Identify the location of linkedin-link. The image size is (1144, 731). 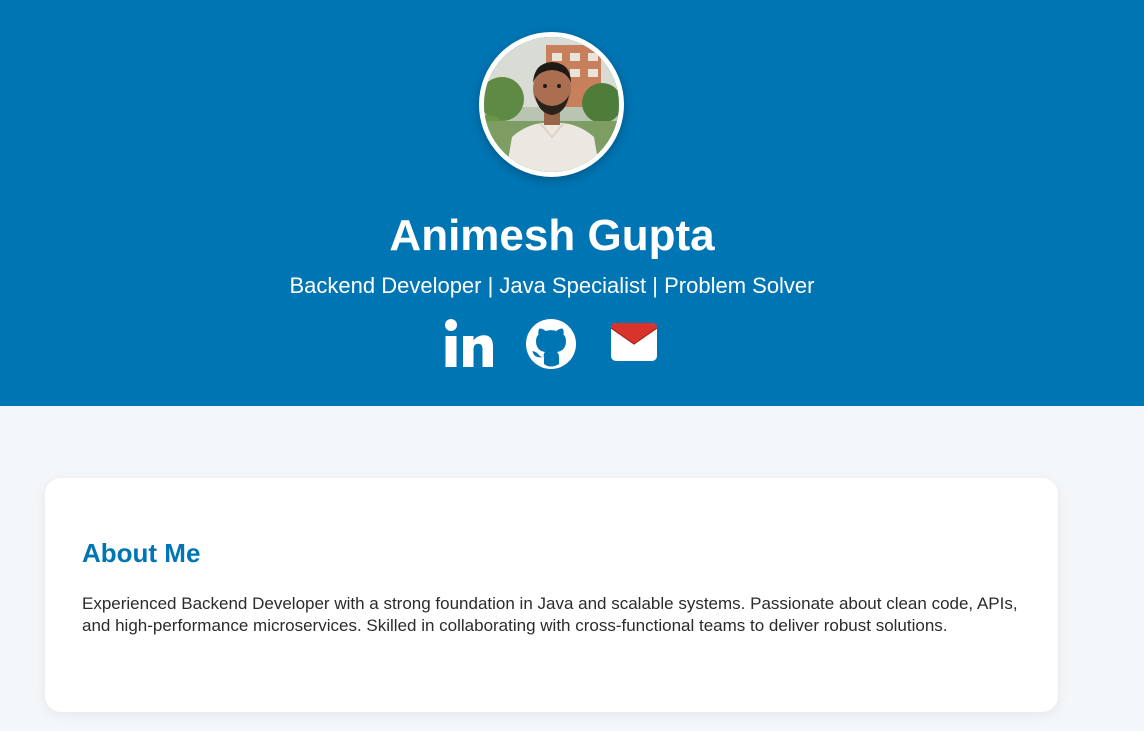
(469, 344).